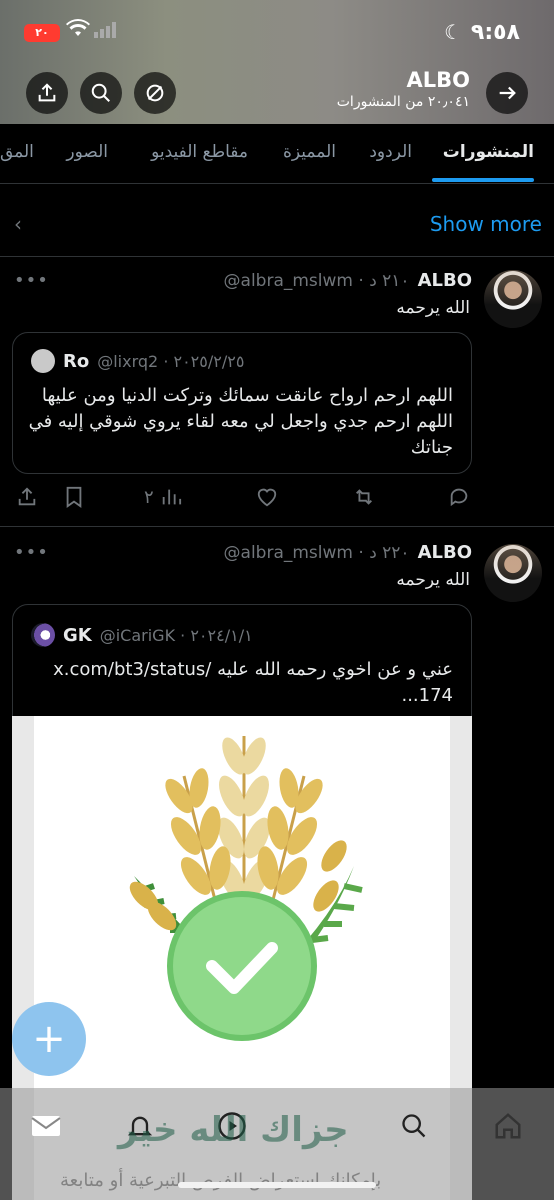 The height and width of the screenshot is (1200, 554). What do you see at coordinates (149, 497) in the screenshot?
I see `views-count: ٢` at bounding box center [149, 497].